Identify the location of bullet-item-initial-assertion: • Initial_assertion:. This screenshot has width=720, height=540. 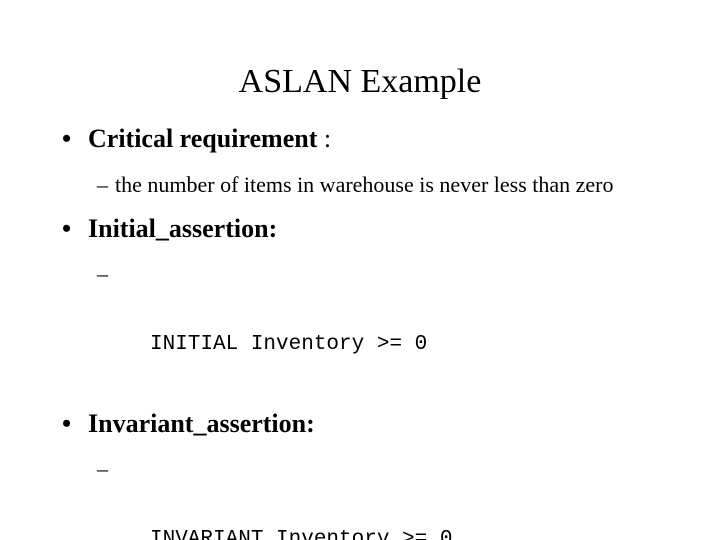
(360, 229).